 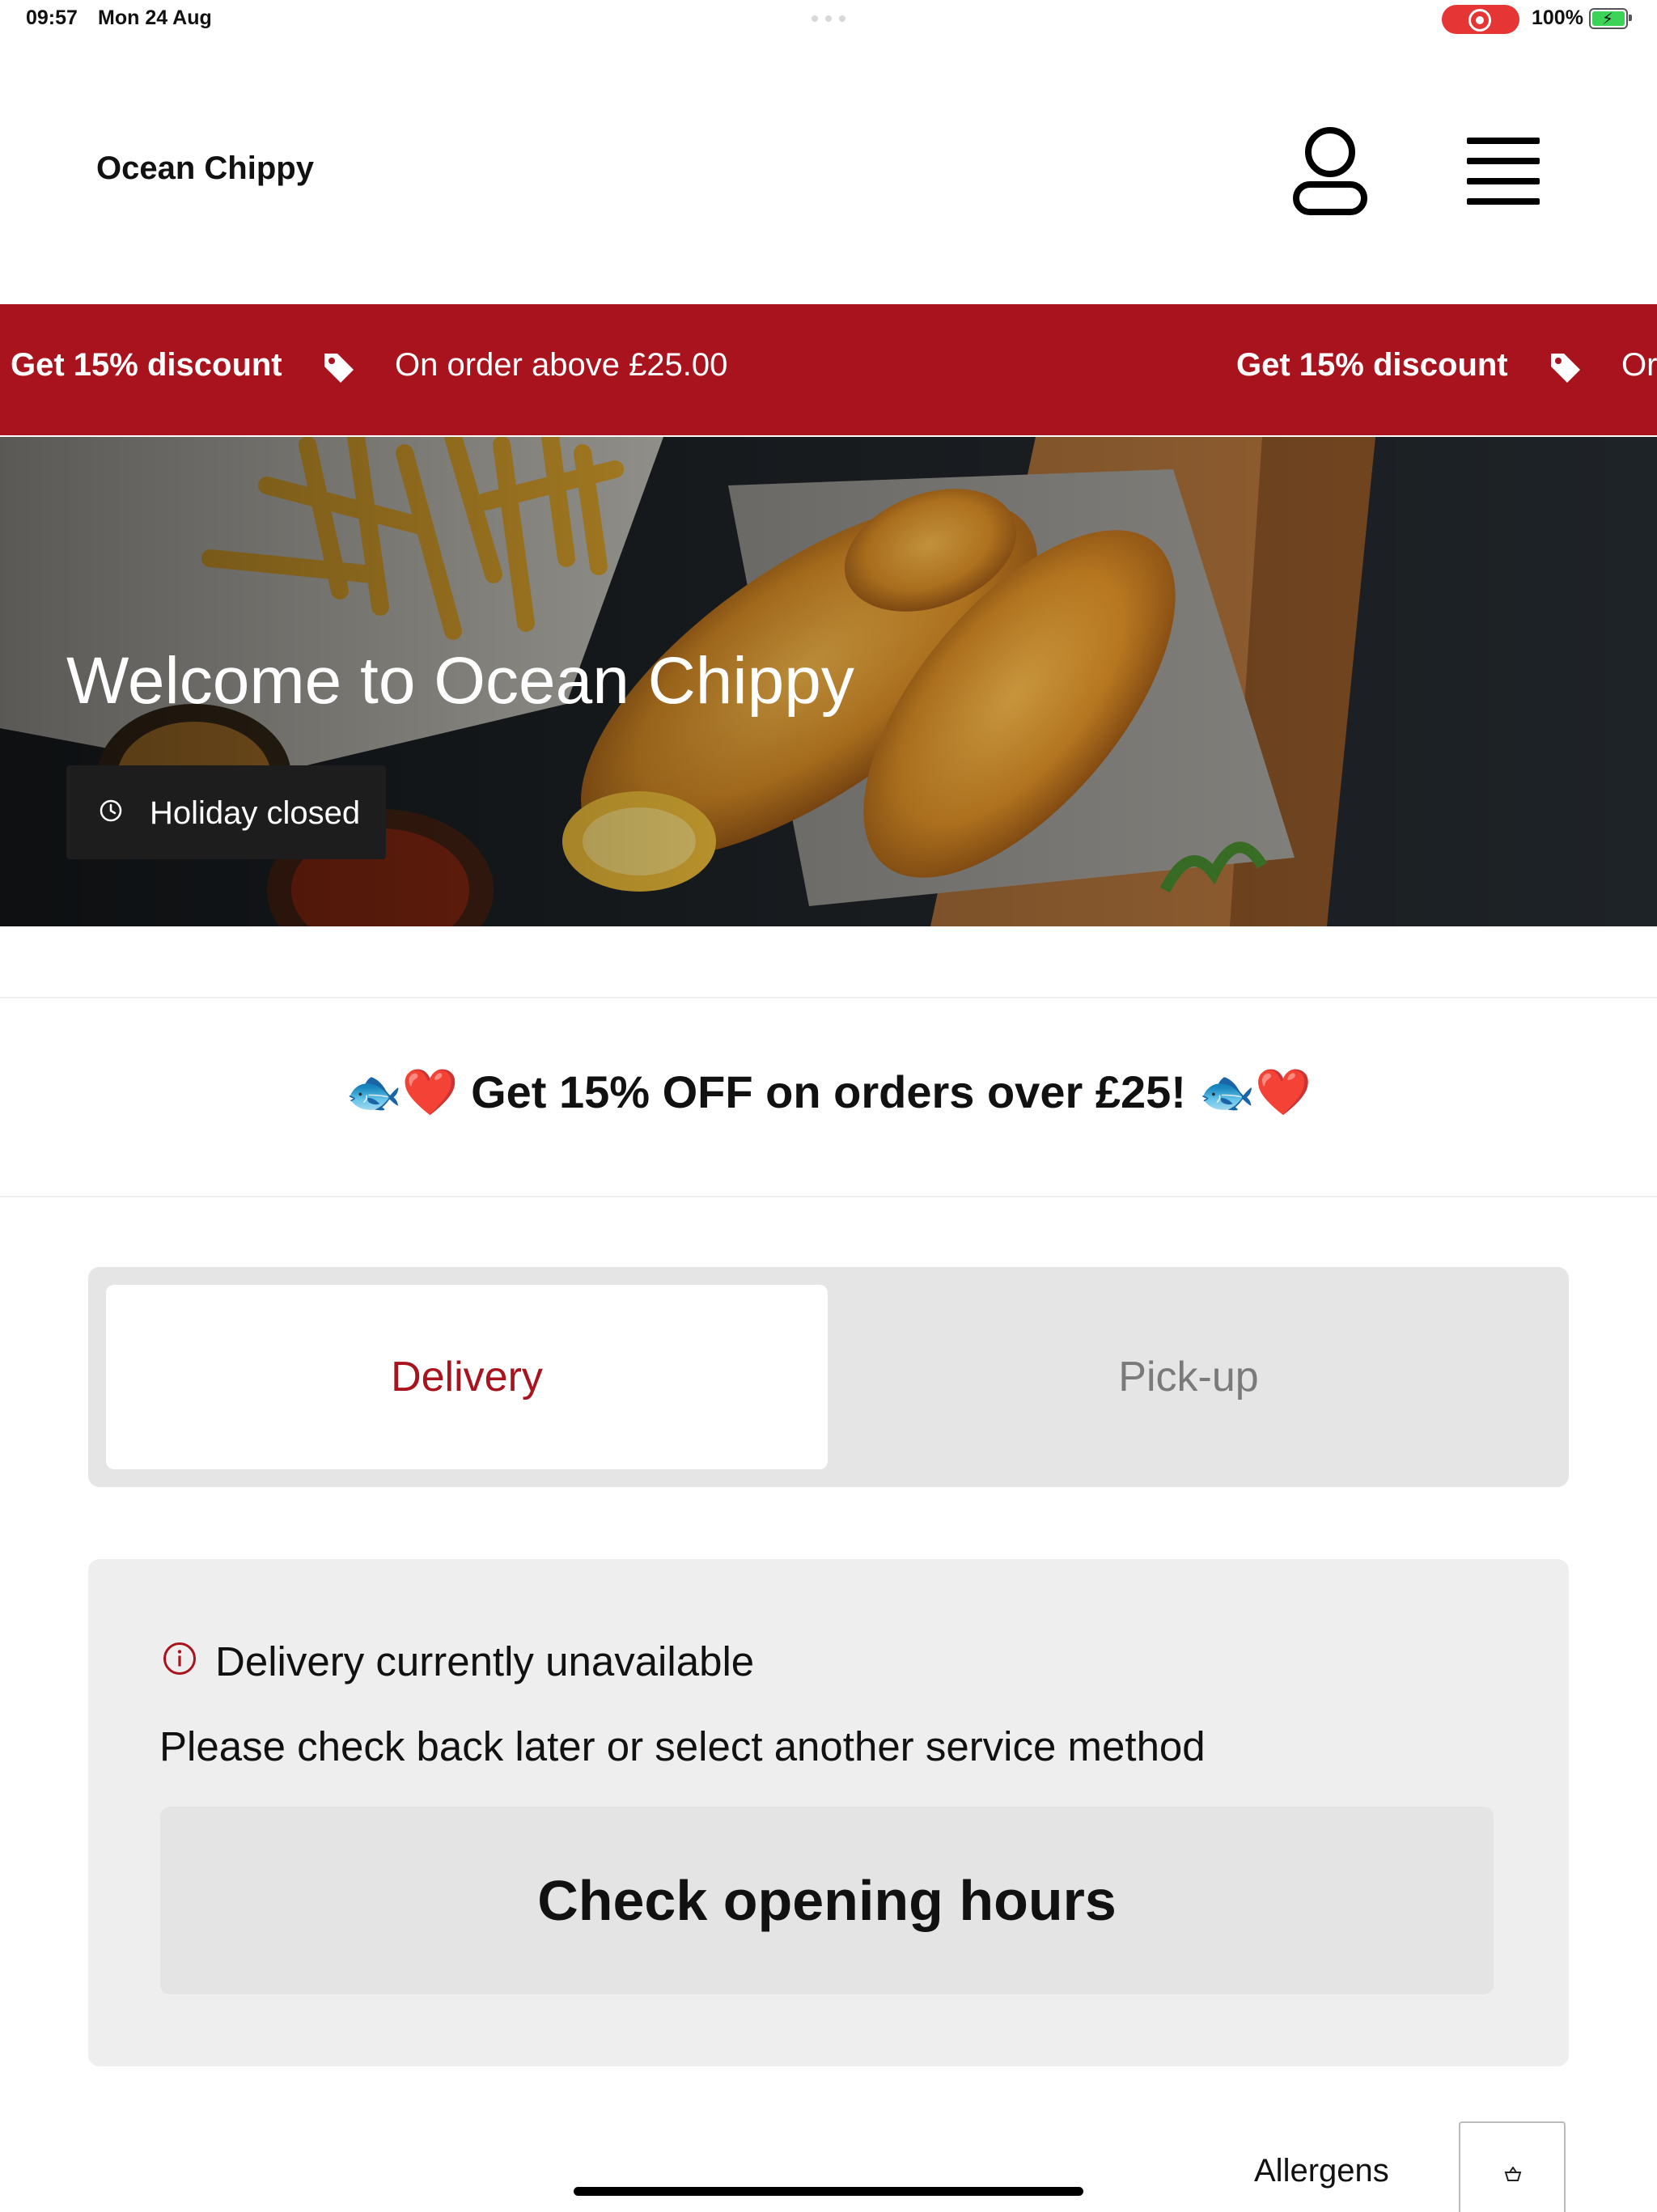 What do you see at coordinates (1188, 1377) in the screenshot?
I see `tab-pick-up: Pick-up` at bounding box center [1188, 1377].